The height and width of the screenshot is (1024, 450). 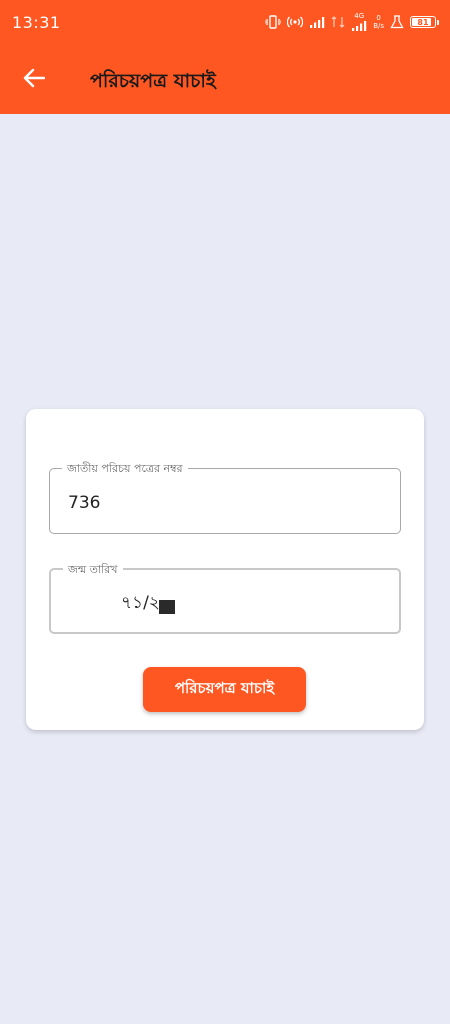 What do you see at coordinates (225, 80) in the screenshot?
I see `app-bar: পরিচয়পত্র যাচাই` at bounding box center [225, 80].